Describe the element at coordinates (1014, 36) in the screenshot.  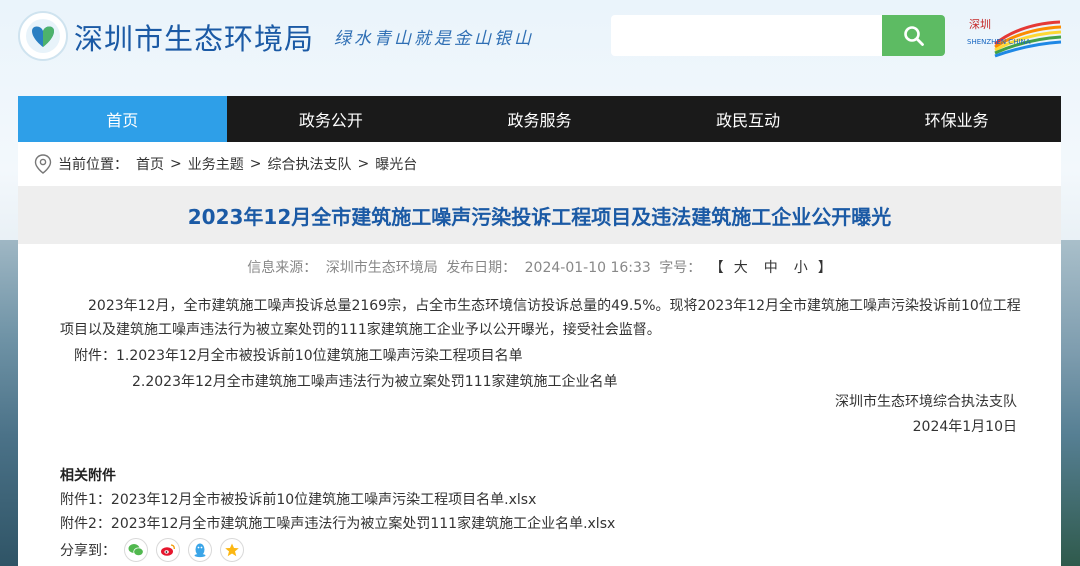
I see `shenzhen-china-logo: 深圳 SHENZHEN CHINA` at that location.